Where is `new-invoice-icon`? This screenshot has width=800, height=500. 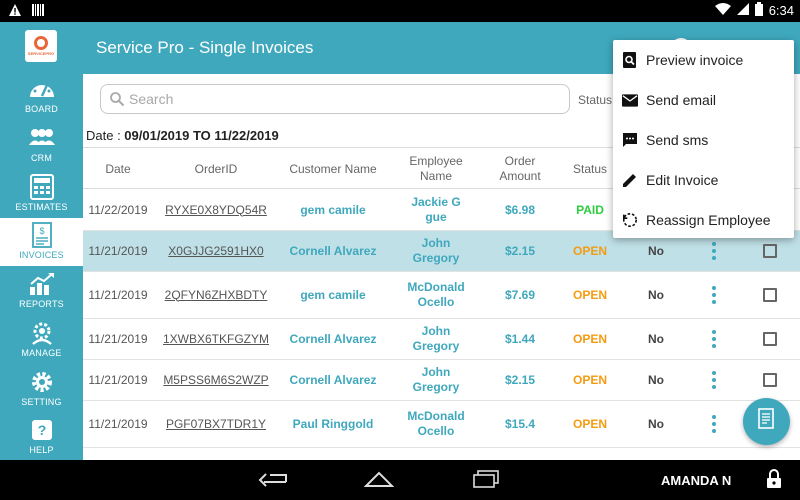 new-invoice-icon is located at coordinates (767, 421).